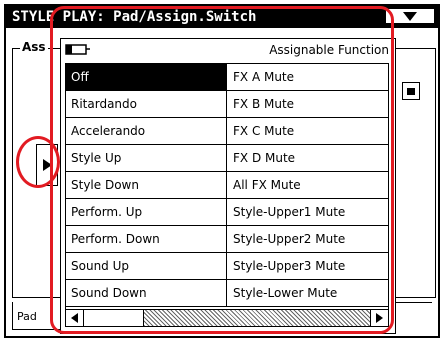 The image size is (444, 342). What do you see at coordinates (411, 91) in the screenshot?
I see `lock-icon` at bounding box center [411, 91].